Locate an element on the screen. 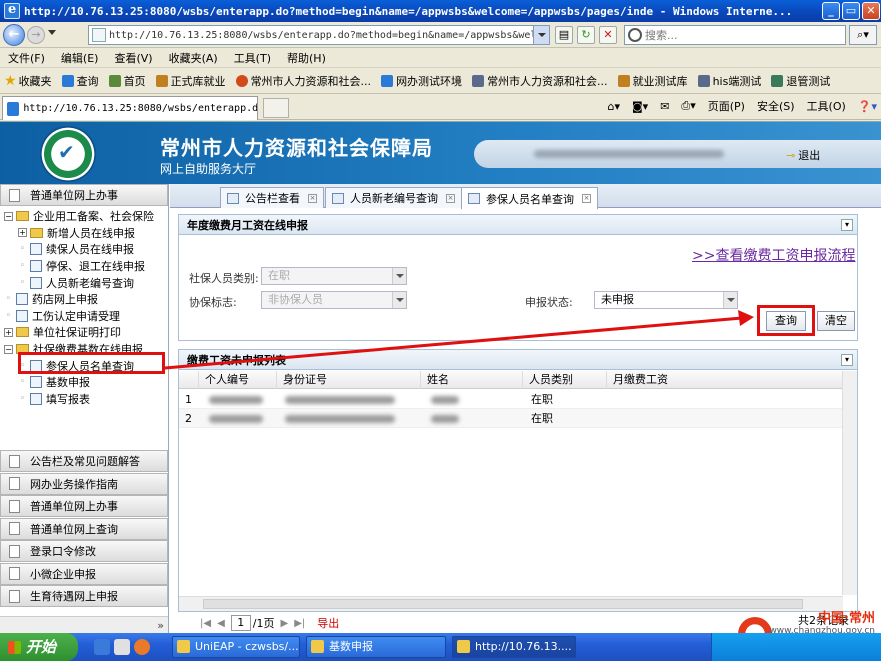  minimize-button: _ is located at coordinates (831, 11).